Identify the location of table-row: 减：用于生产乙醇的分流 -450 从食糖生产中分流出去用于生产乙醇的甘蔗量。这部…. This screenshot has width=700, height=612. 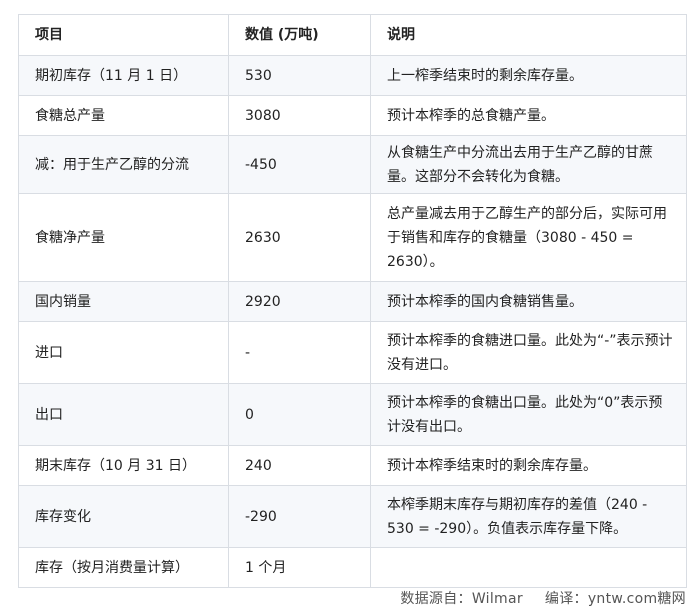
(352, 164).